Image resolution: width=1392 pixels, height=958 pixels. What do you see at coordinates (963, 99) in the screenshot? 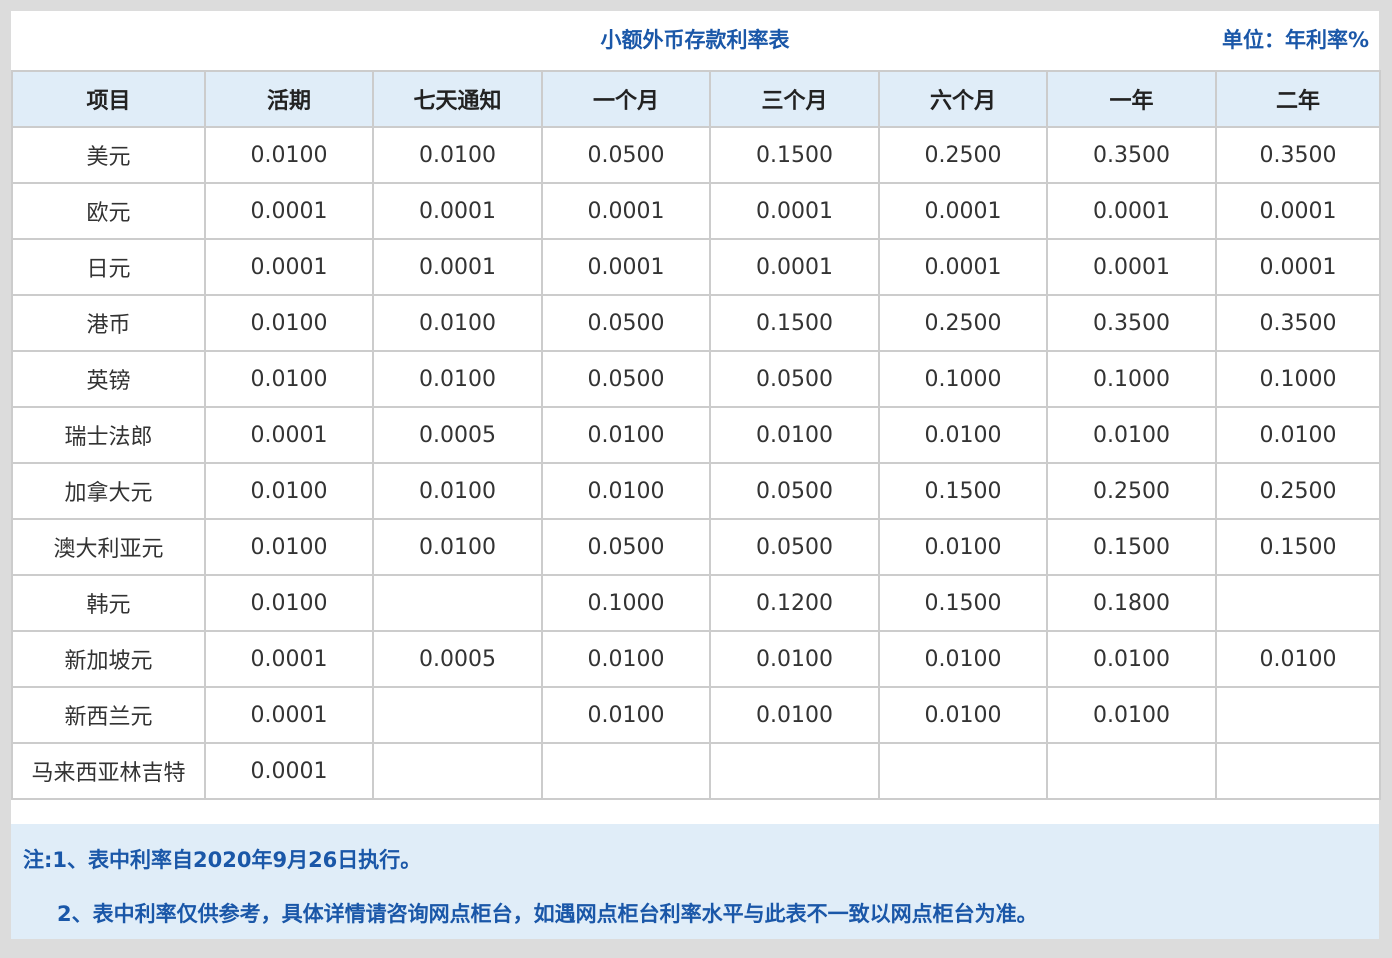
I see `column-header-six-months: 六个月` at bounding box center [963, 99].